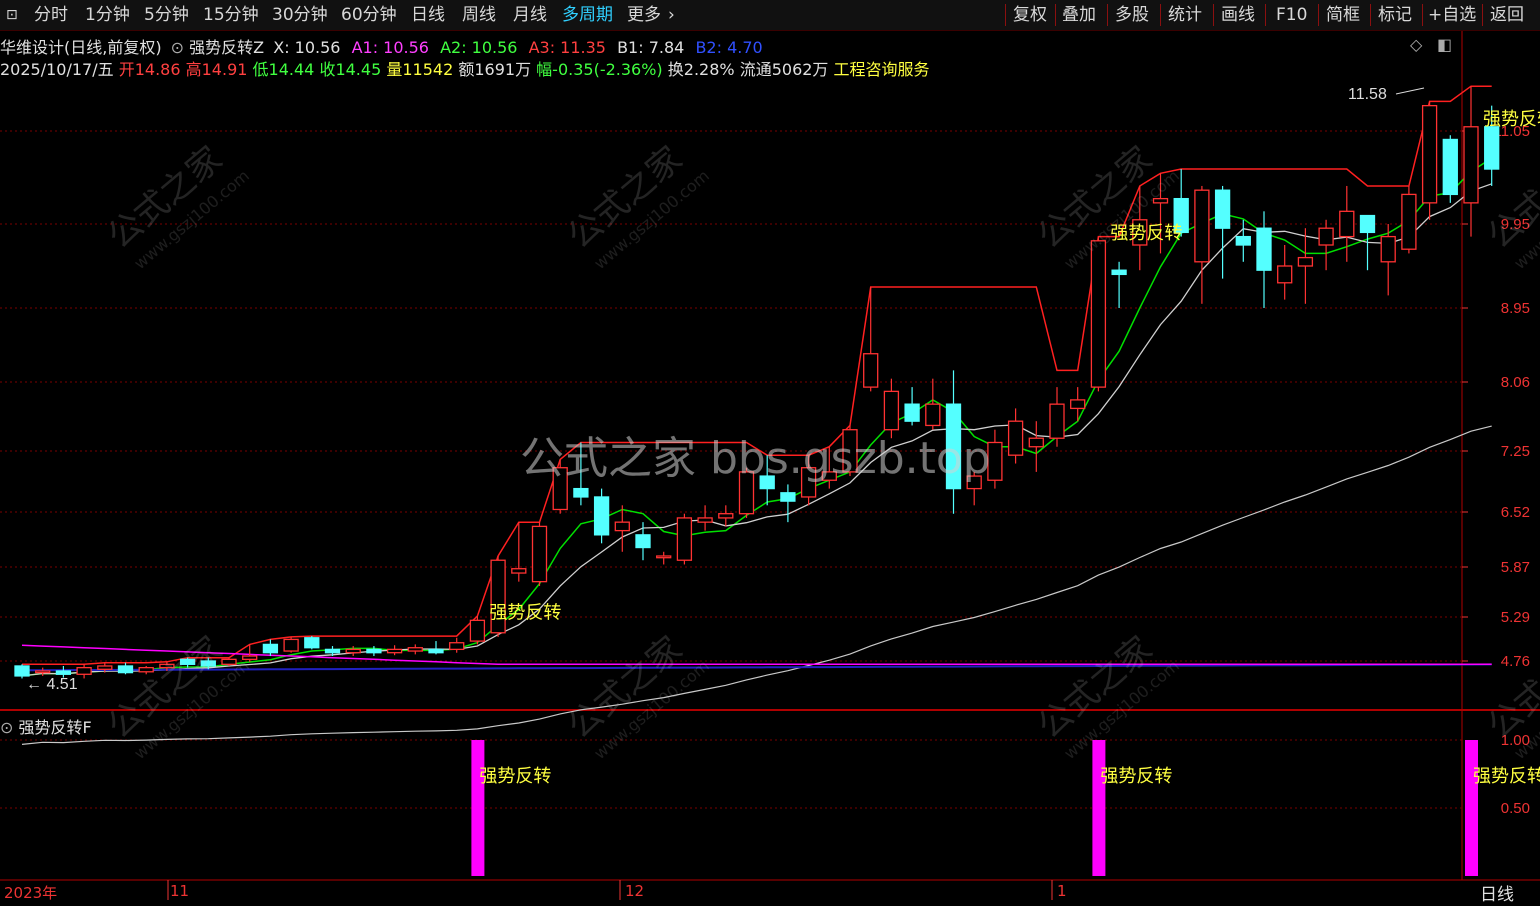  Describe the element at coordinates (1515, 808) in the screenshot. I see `sub-y-tick-label: 0.50` at that location.